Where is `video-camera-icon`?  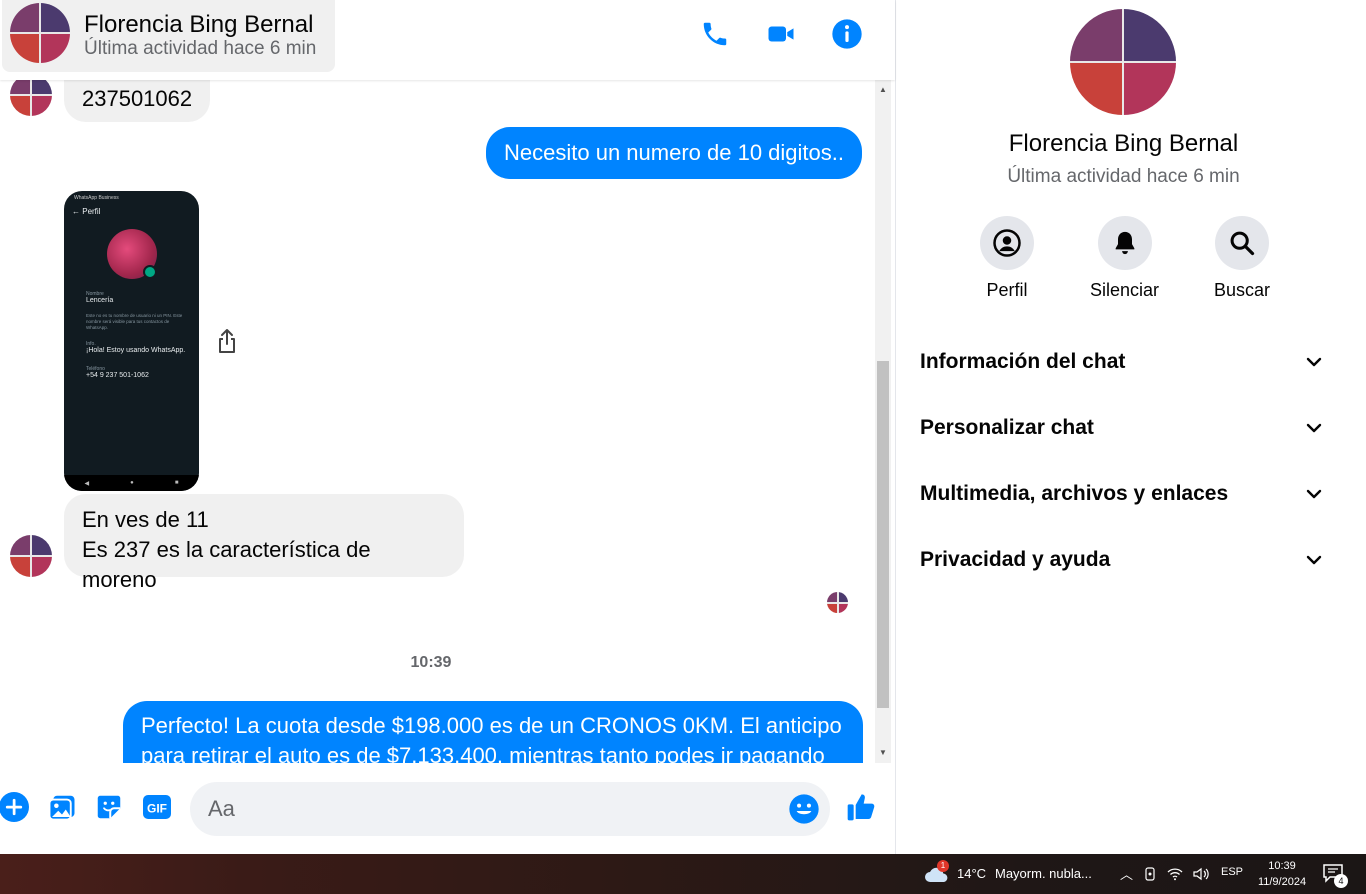
video-camera-icon is located at coordinates (781, 34).